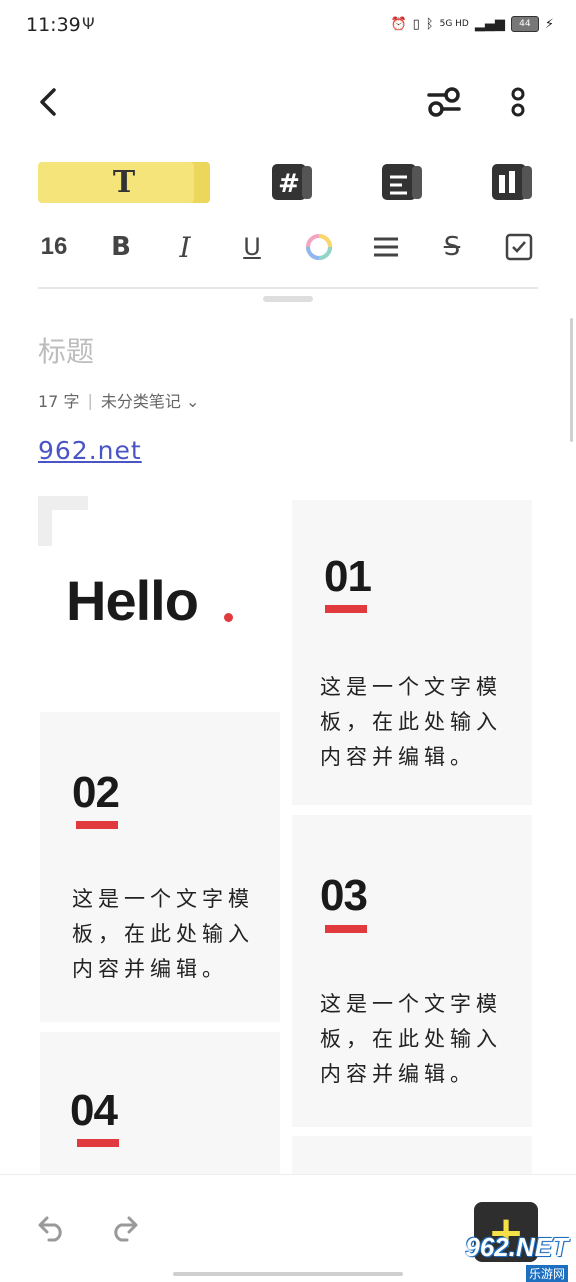 The height and width of the screenshot is (1282, 576). I want to click on back-button, so click(48, 102).